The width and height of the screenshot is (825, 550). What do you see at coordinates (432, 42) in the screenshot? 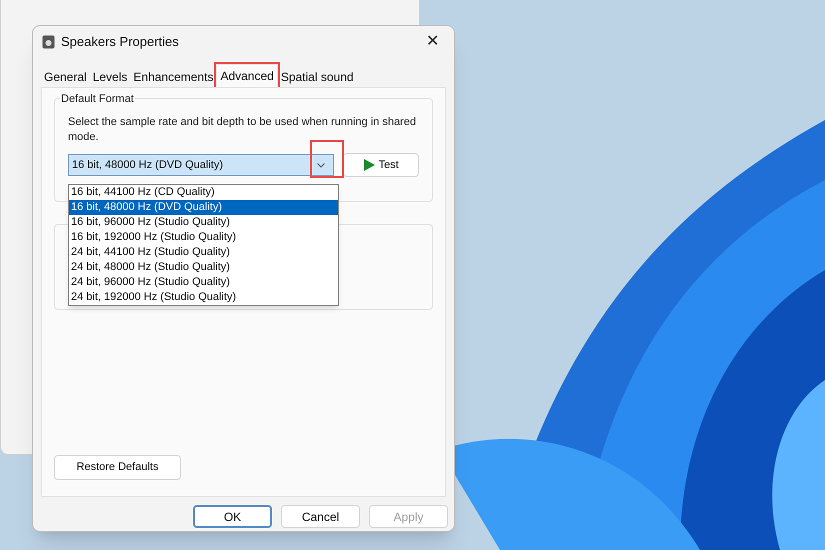
I see `close-button: ✕` at bounding box center [432, 42].